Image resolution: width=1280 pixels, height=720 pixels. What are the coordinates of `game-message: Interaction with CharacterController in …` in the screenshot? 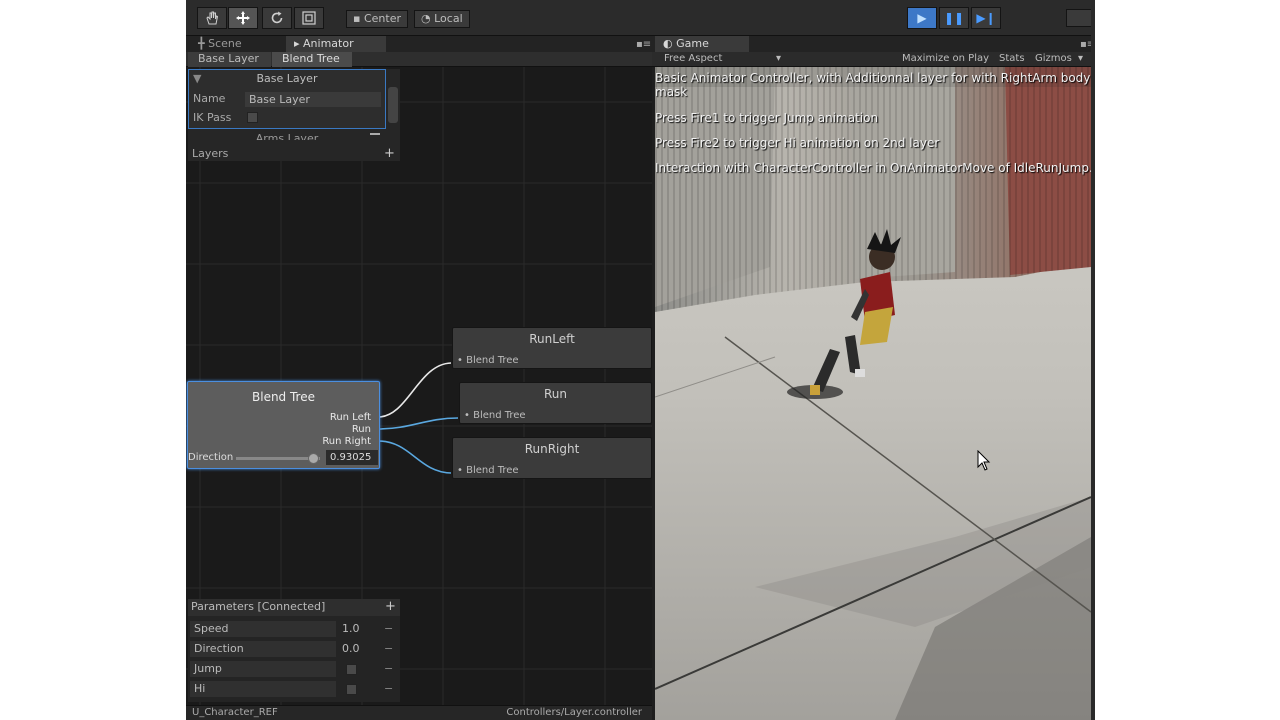 It's located at (873, 168).